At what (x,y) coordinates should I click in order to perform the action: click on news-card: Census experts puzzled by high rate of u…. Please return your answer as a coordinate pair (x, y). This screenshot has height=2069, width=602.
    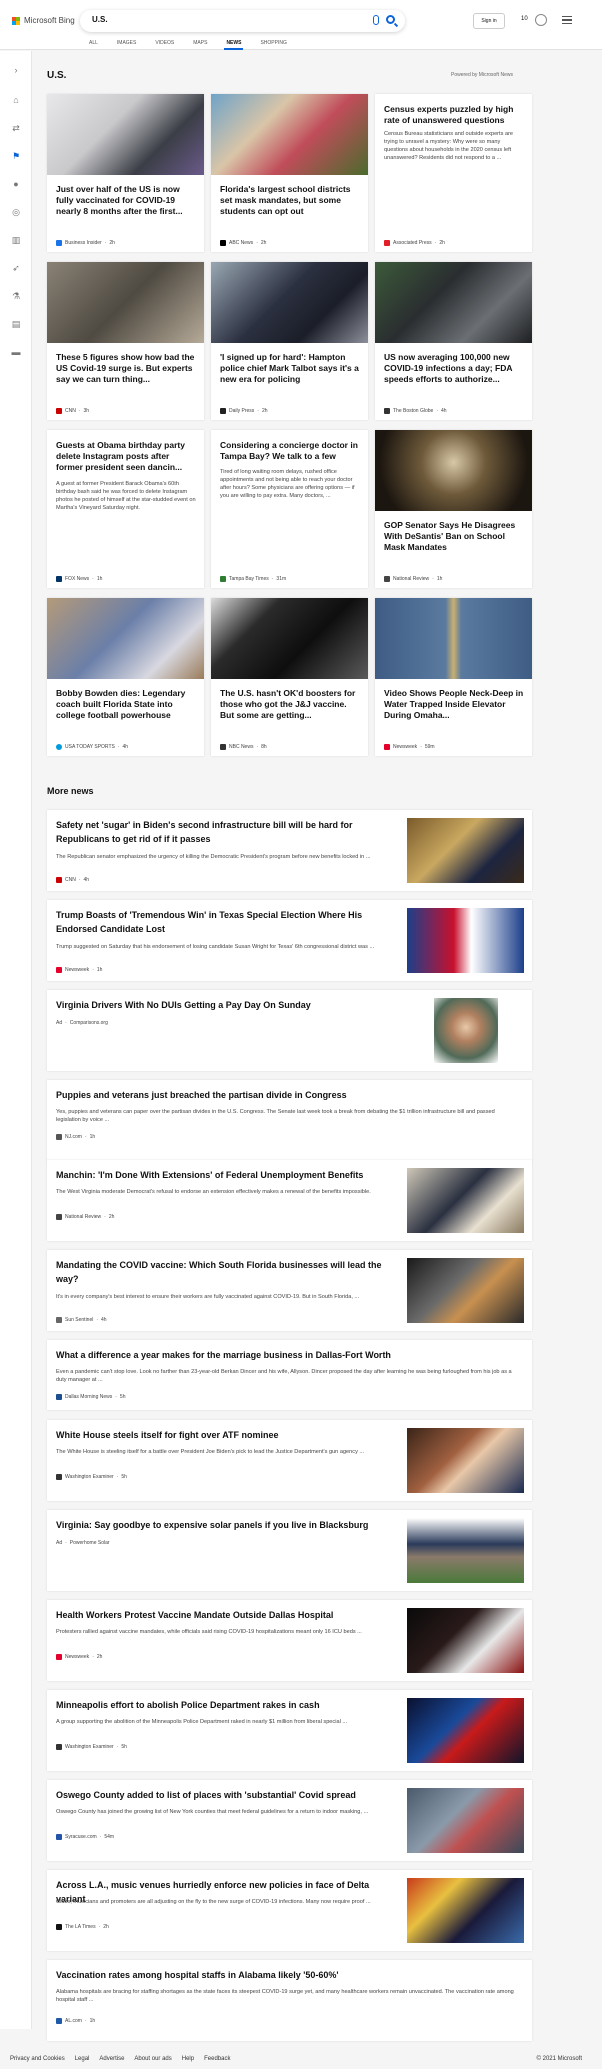
    Looking at the image, I should click on (453, 173).